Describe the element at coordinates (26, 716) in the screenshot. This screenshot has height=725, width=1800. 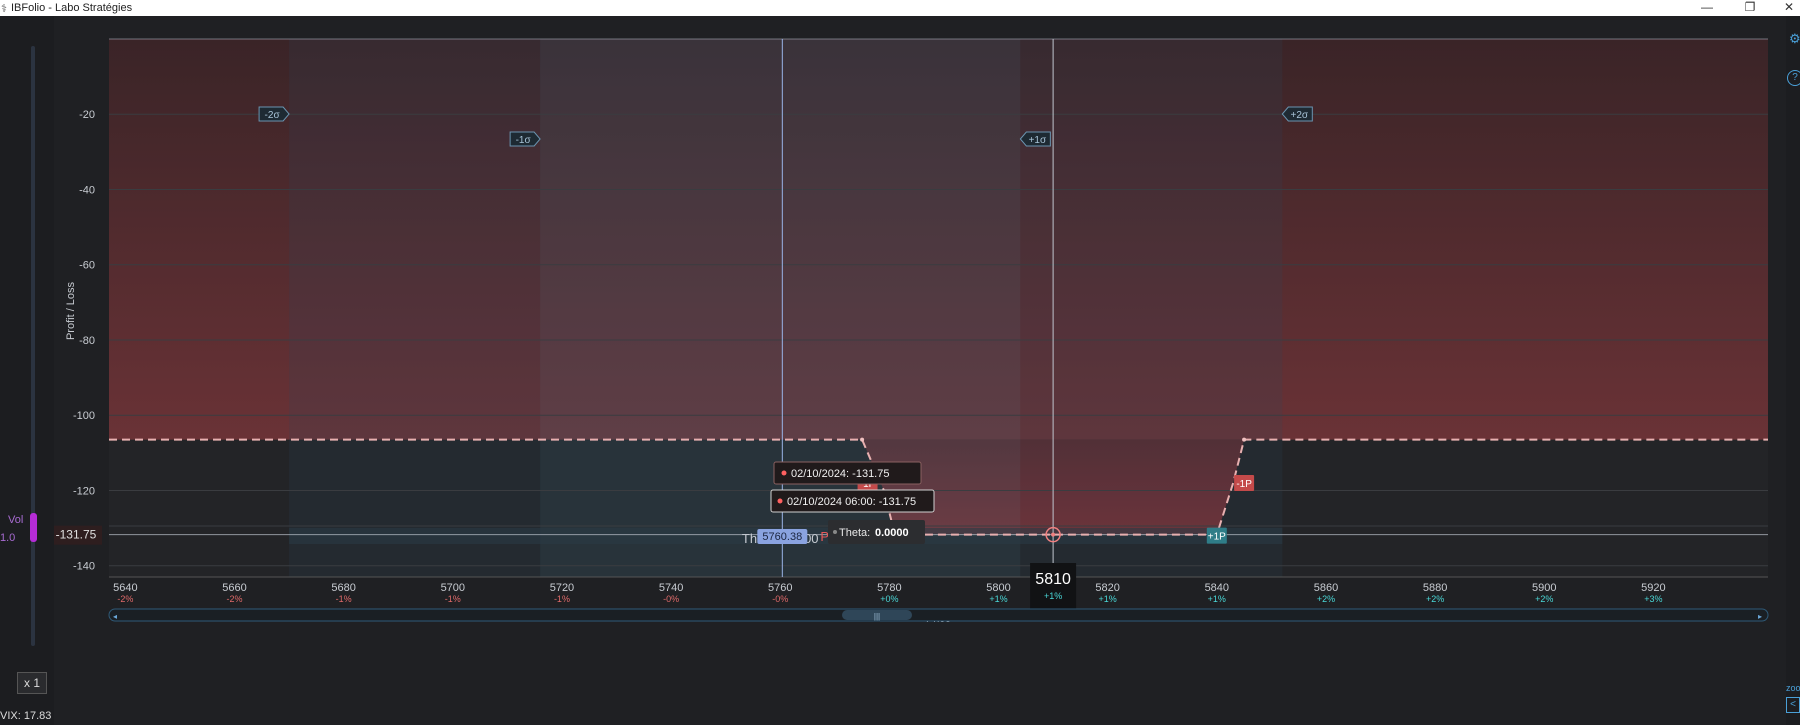
I see `vix-readout: VIX: 17.83` at that location.